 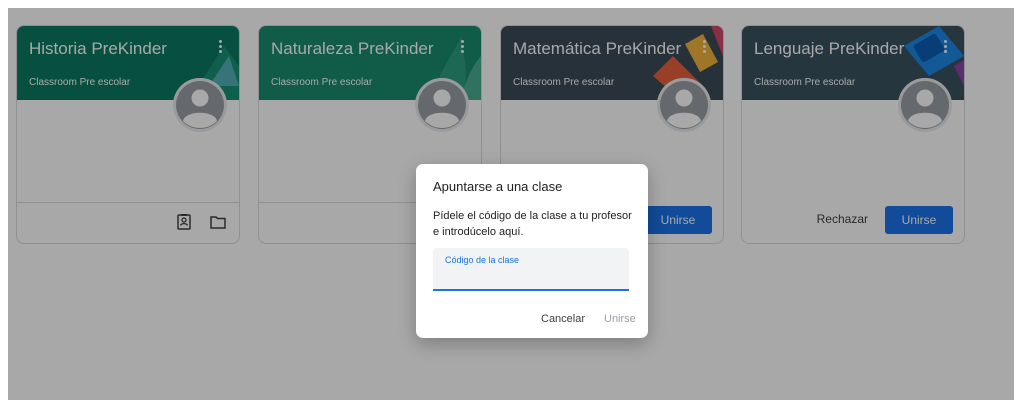 What do you see at coordinates (498, 186) in the screenshot?
I see `dialog-title: Apuntarse a una clase` at bounding box center [498, 186].